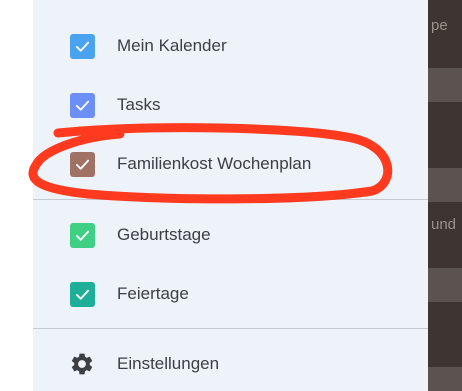  Describe the element at coordinates (139, 104) in the screenshot. I see `calendar-item-label: Tasks` at that location.